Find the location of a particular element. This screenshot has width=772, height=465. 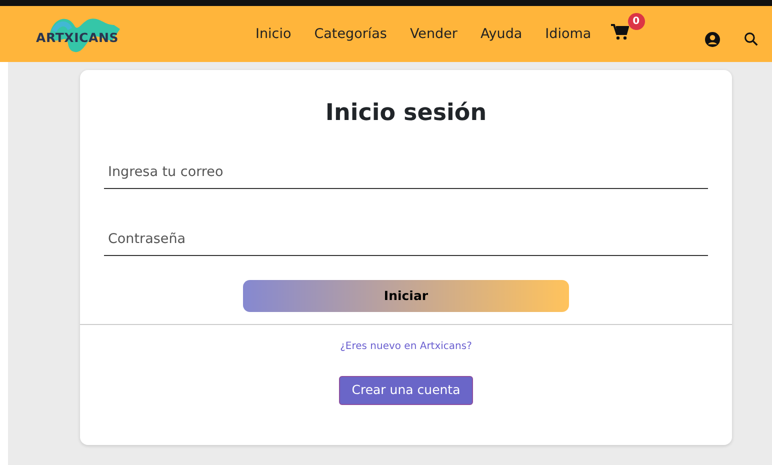

cart-count-badge: 0 is located at coordinates (636, 21).